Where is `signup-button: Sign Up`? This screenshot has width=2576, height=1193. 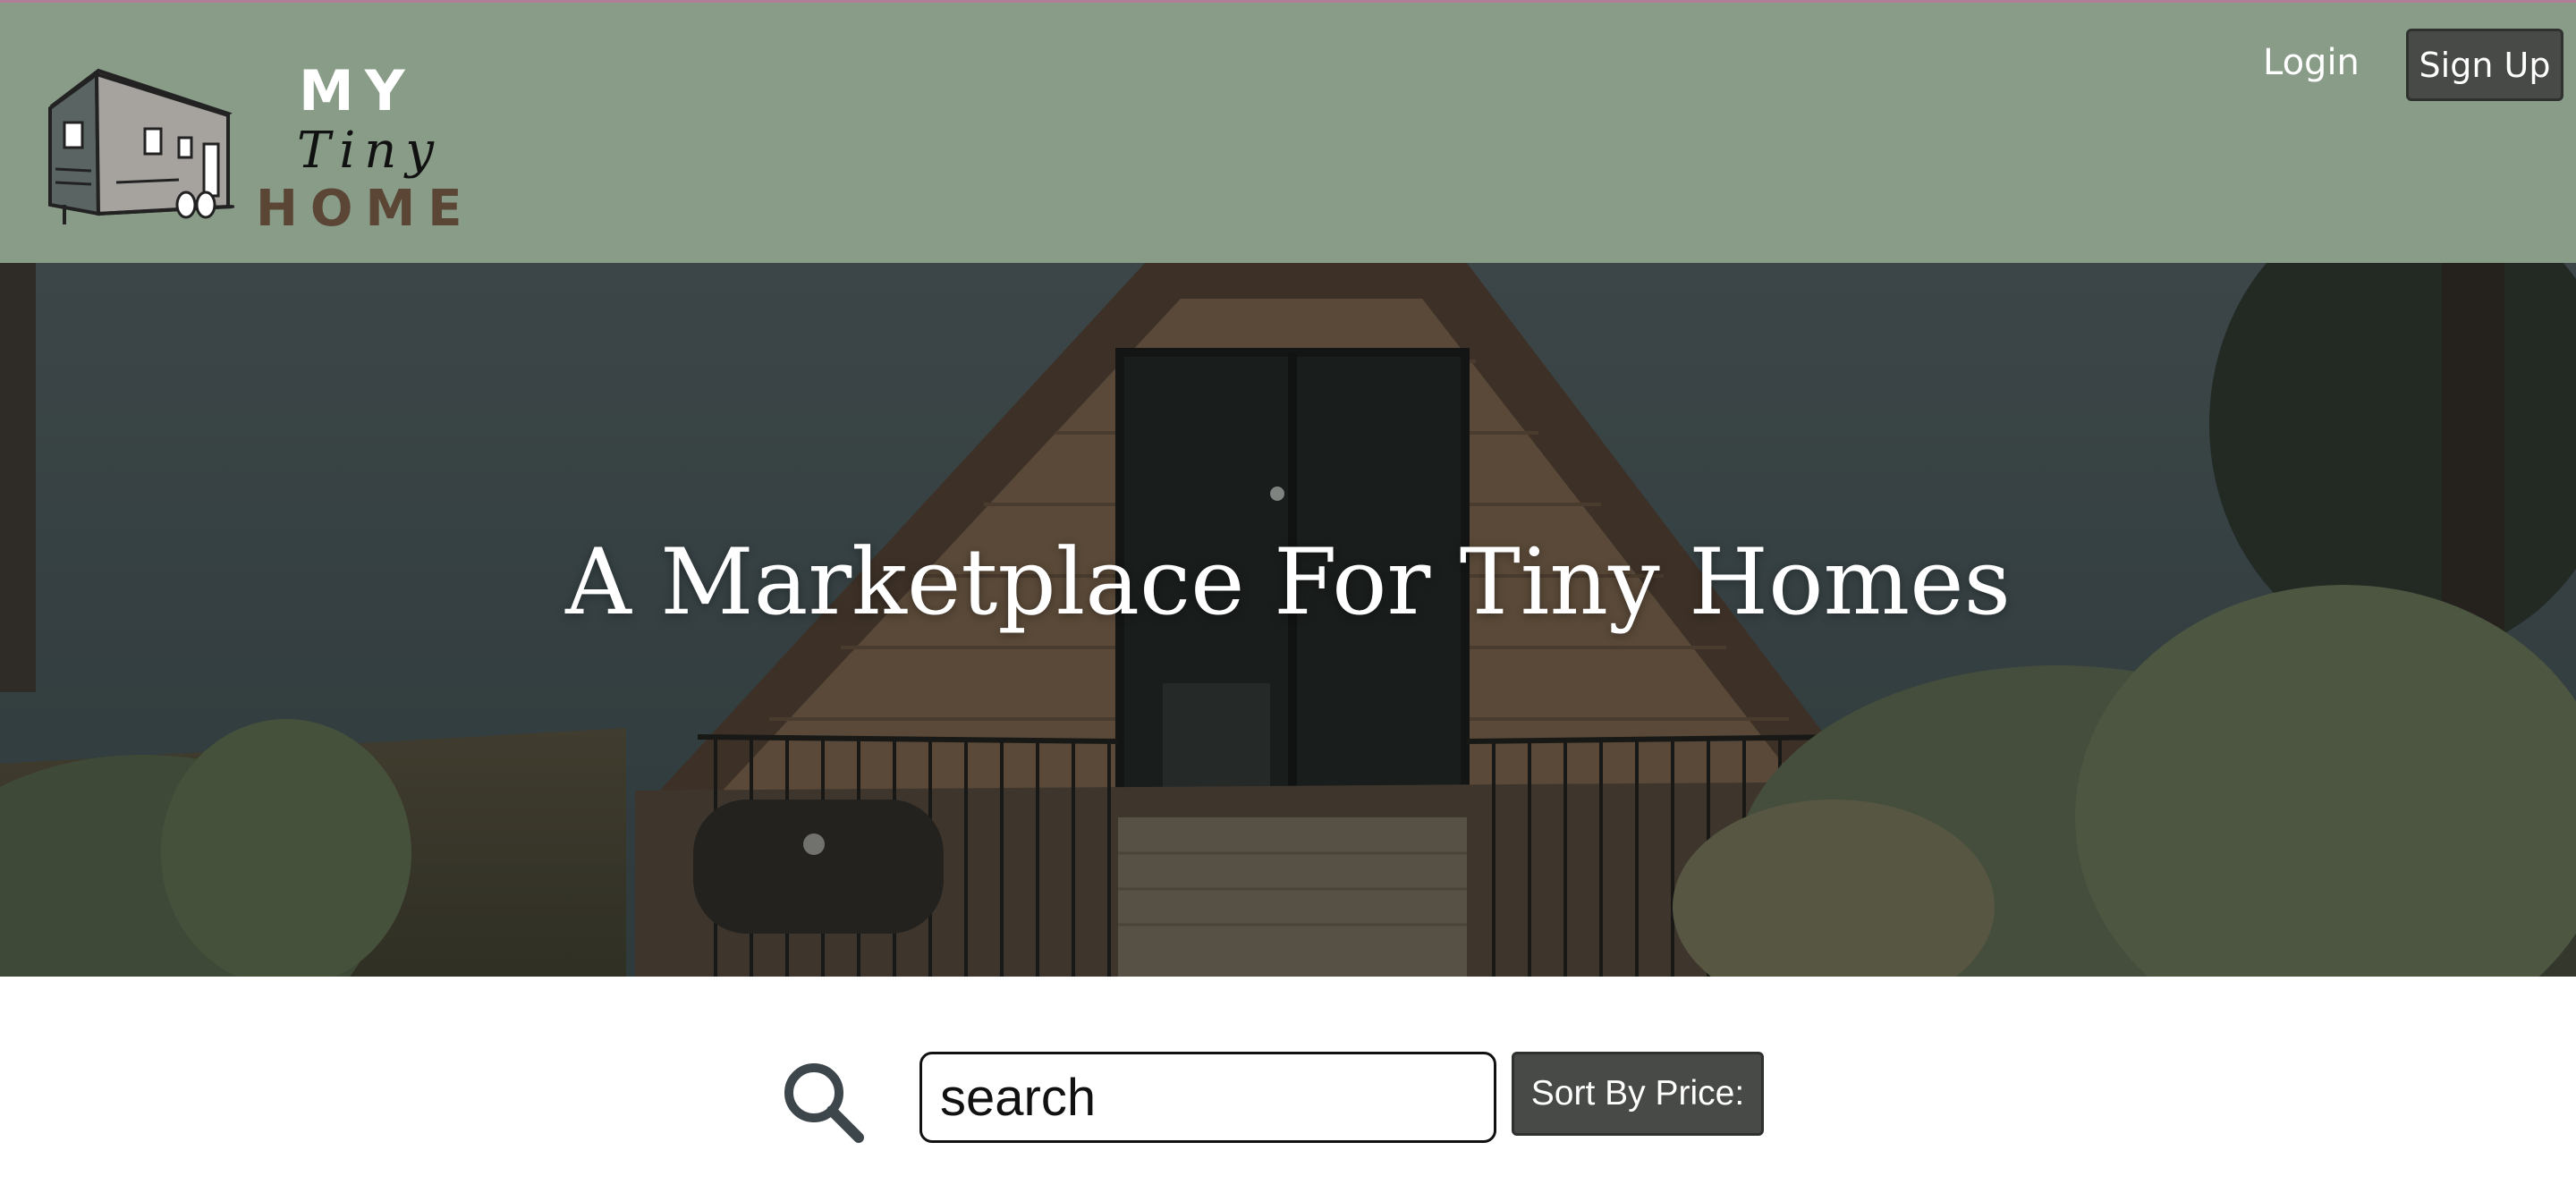 signup-button: Sign Up is located at coordinates (2484, 65).